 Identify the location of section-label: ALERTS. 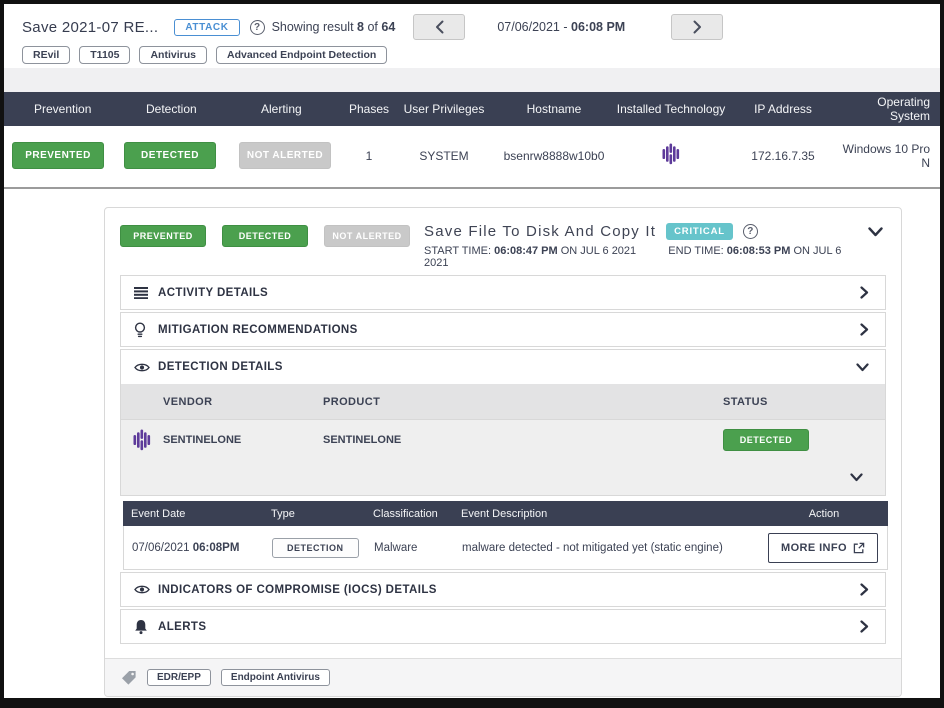
(182, 626).